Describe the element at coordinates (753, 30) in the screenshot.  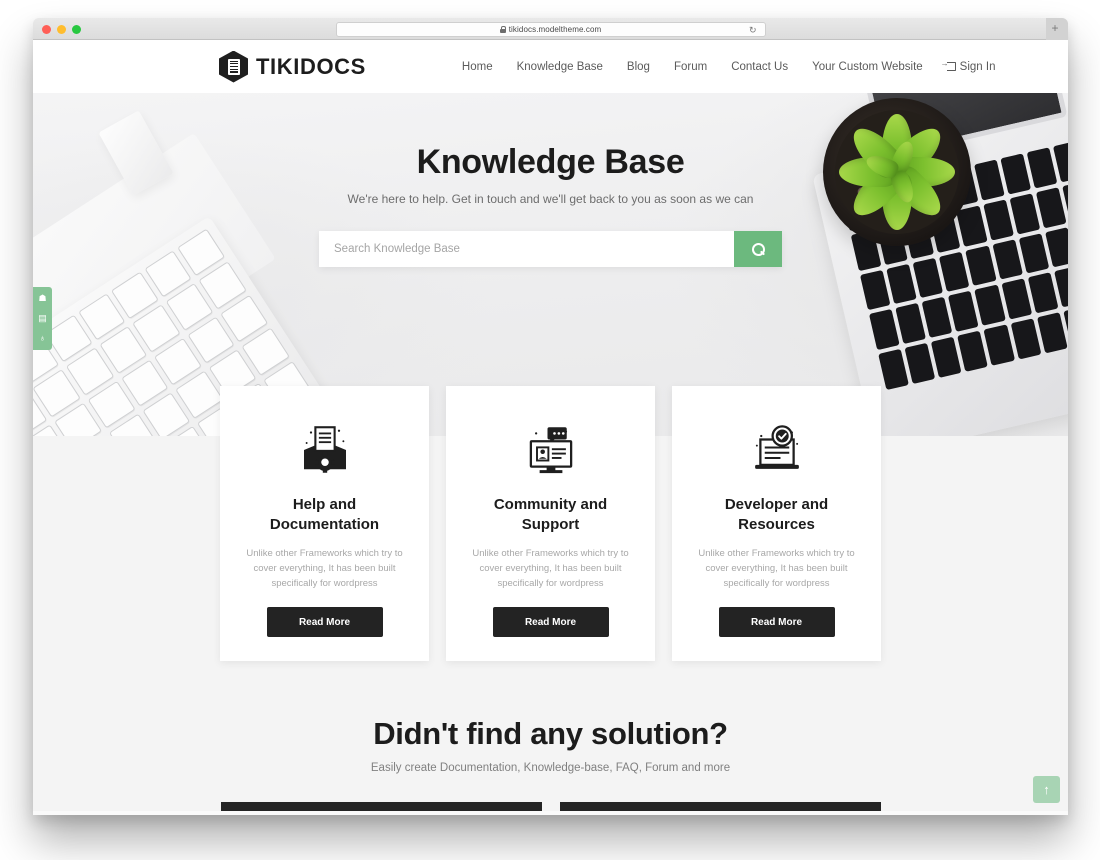
I see `reload-icon: ↻` at that location.